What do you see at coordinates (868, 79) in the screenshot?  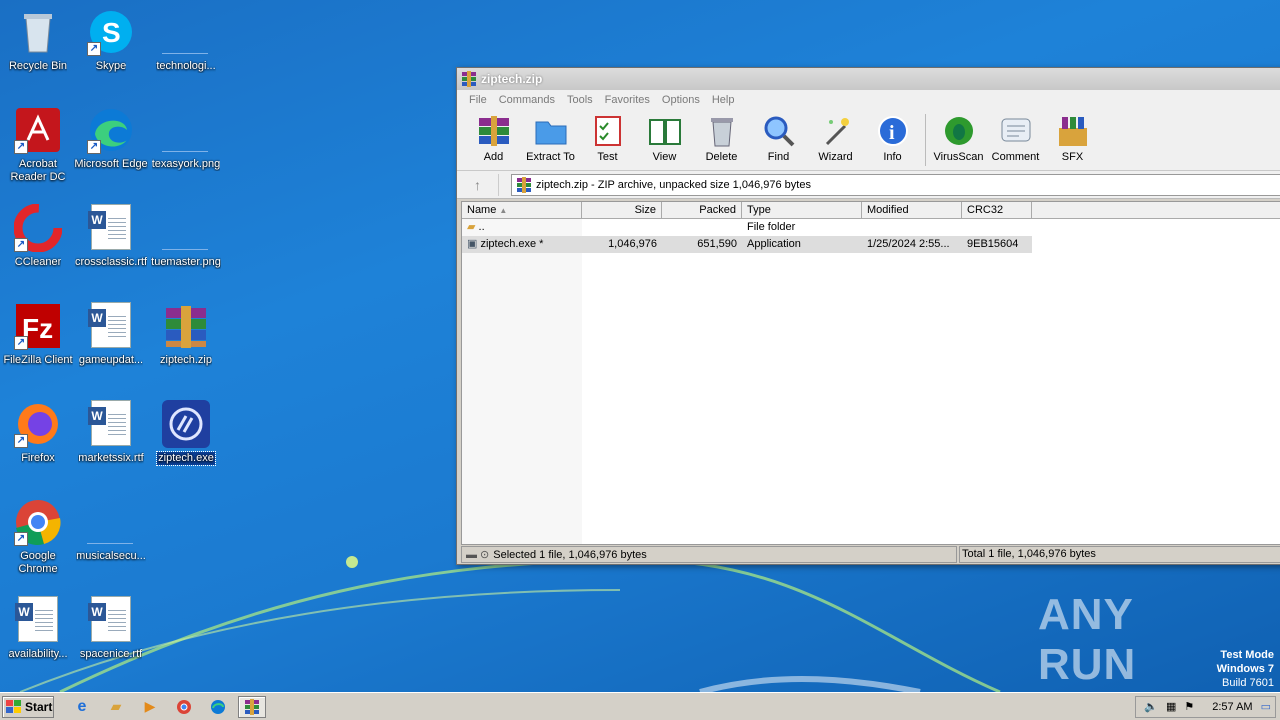 I see `window-titlebar: ziptech.zip` at bounding box center [868, 79].